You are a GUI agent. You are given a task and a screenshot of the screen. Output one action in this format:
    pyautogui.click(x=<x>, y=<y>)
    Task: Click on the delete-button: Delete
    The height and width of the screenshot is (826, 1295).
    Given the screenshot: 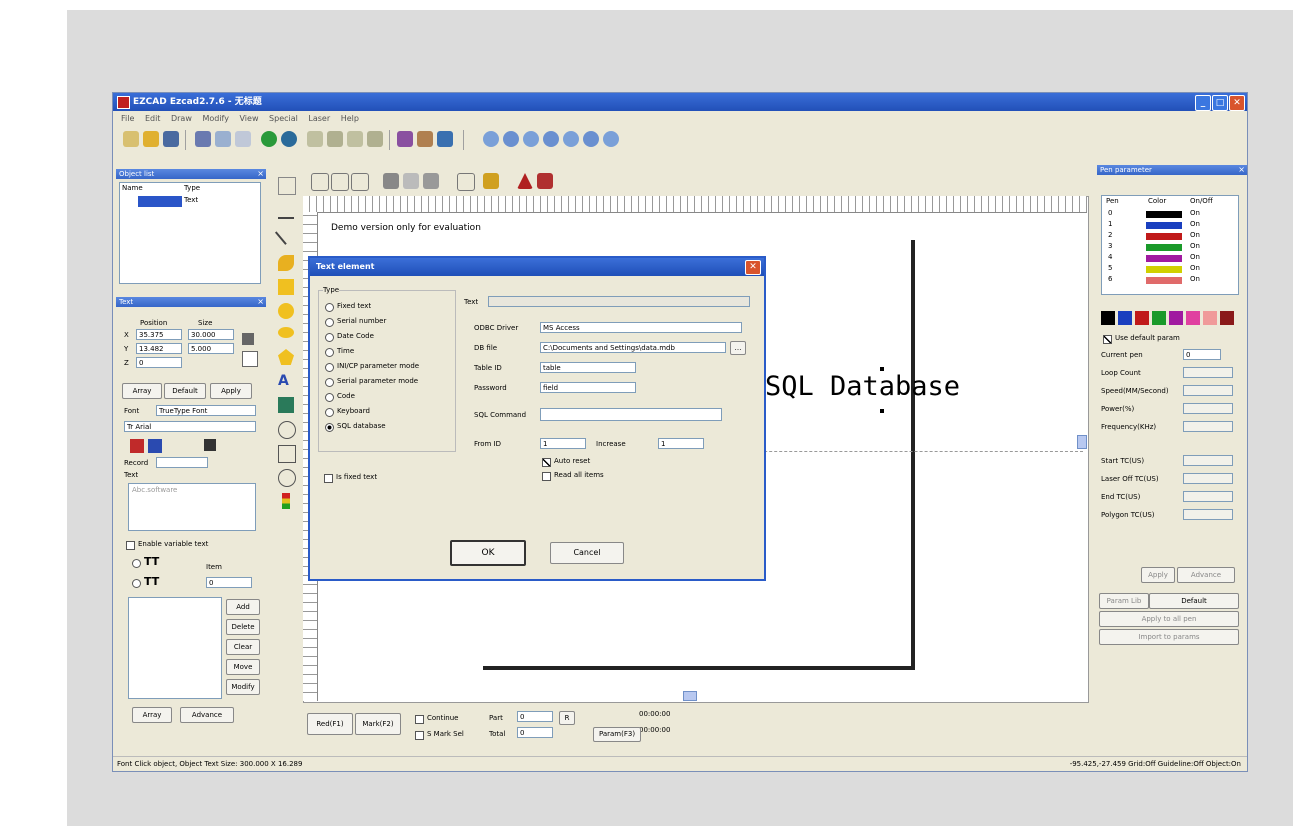 What is the action you would take?
    pyautogui.click(x=243, y=627)
    